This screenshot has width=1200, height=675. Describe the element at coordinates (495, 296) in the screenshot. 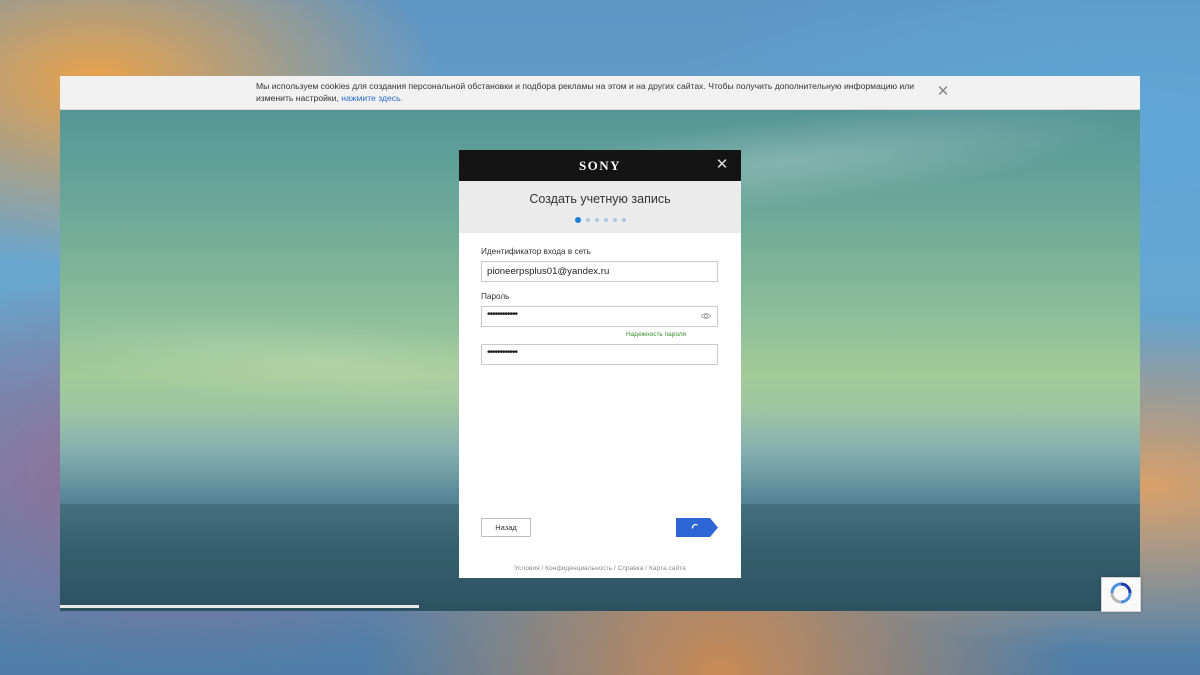

I see `password-label: Пароль` at that location.